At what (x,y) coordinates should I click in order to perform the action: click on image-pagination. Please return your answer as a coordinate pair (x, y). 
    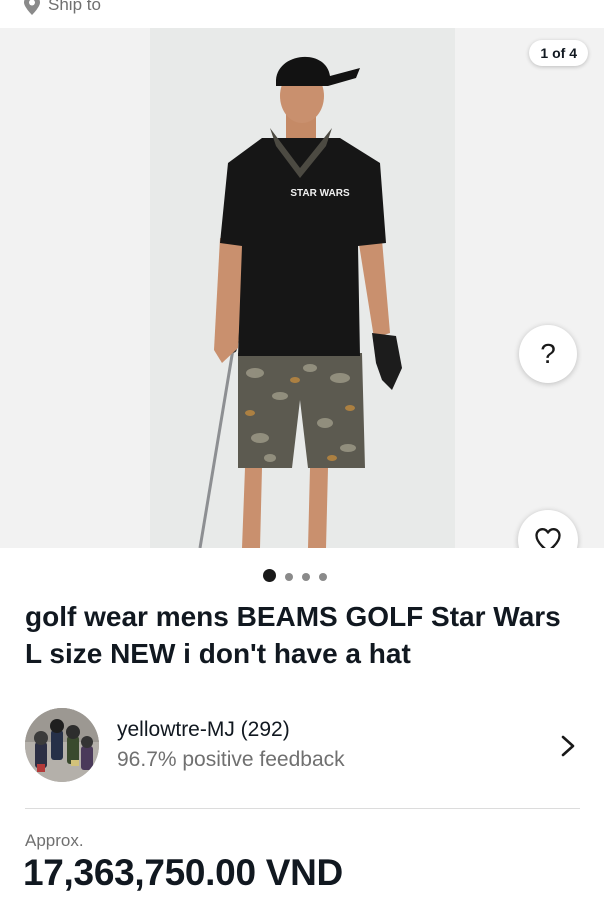
    Looking at the image, I should click on (295, 575).